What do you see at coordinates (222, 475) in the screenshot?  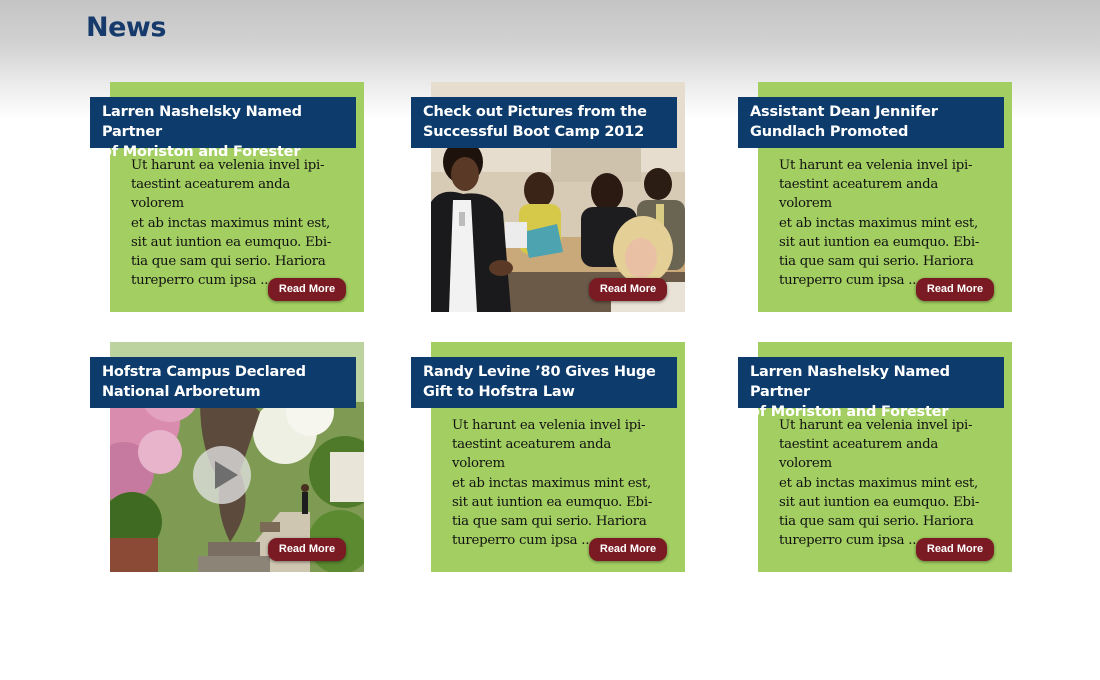 I see `play-icon` at bounding box center [222, 475].